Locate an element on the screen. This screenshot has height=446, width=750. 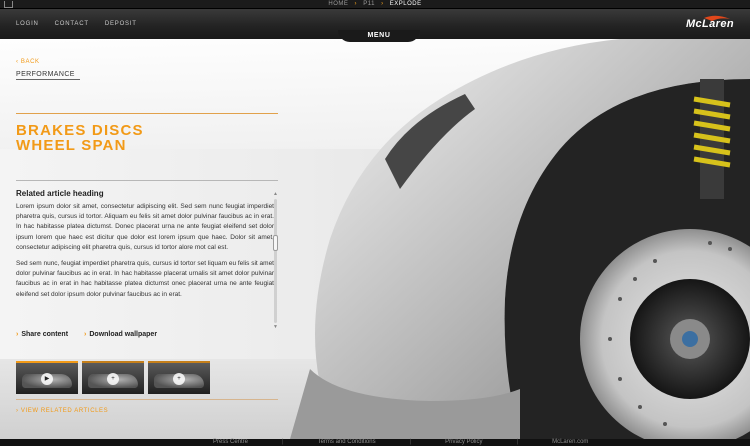
play-icon: ▶ is located at coordinates (47, 379).